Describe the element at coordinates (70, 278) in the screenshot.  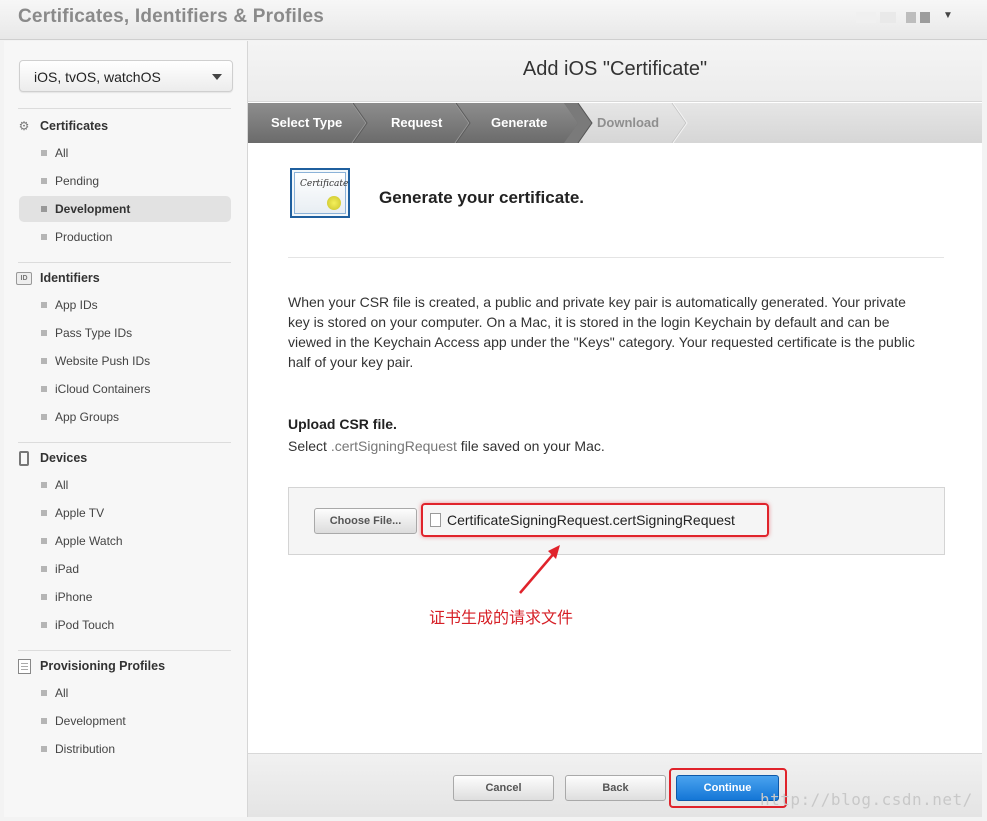
I see `section-title: Identifiers` at that location.